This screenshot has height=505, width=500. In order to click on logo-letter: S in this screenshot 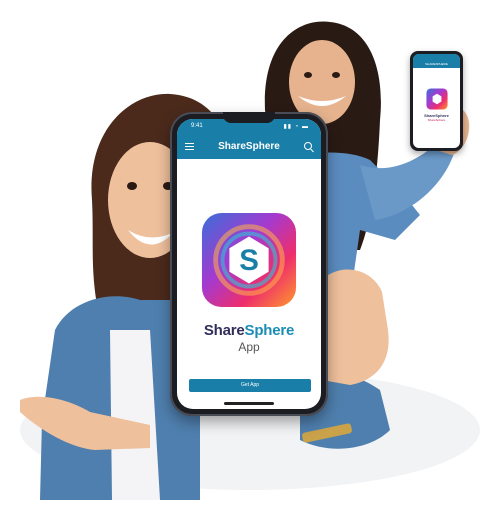, I will do `click(249, 260)`.